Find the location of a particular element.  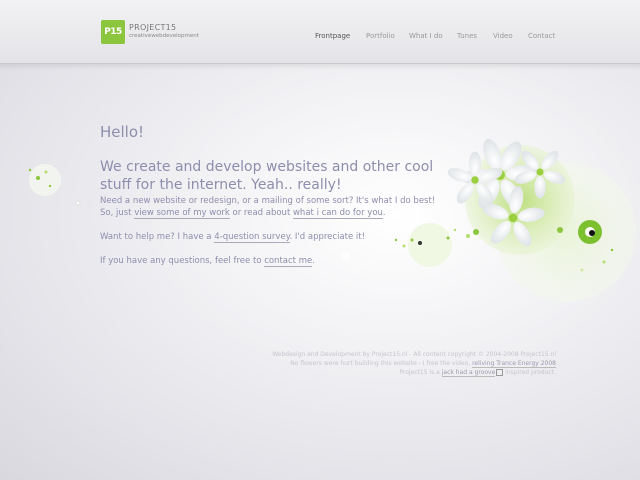

logo-title: PROJECT15 is located at coordinates (153, 28).